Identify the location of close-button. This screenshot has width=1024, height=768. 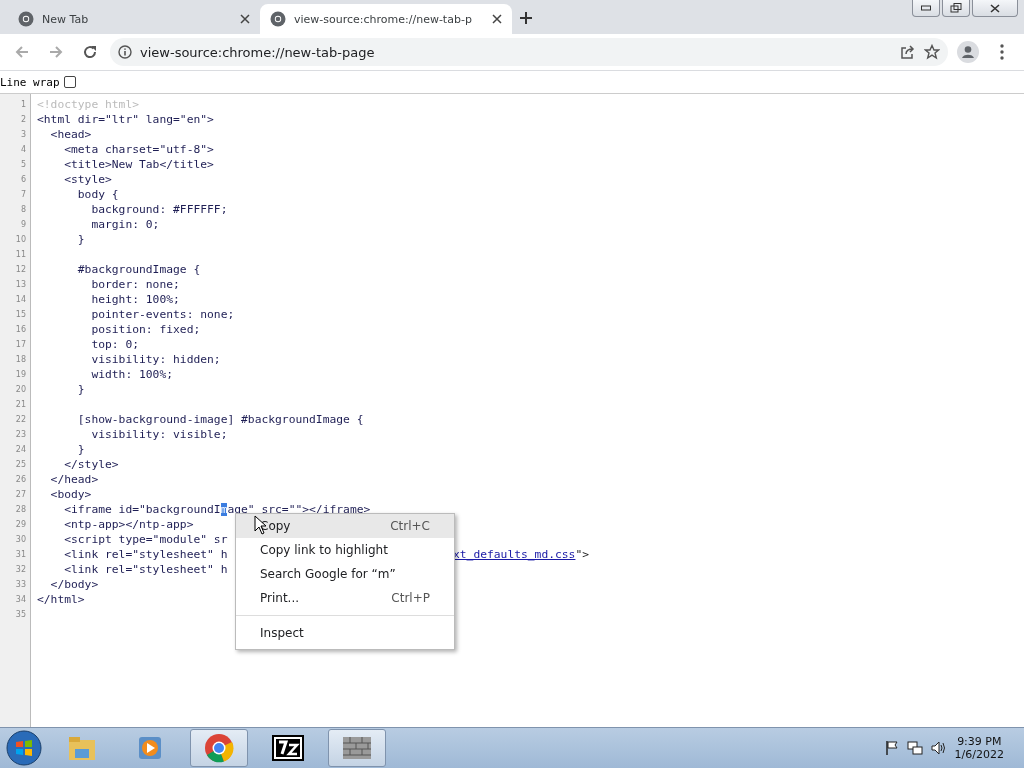
(995, 8).